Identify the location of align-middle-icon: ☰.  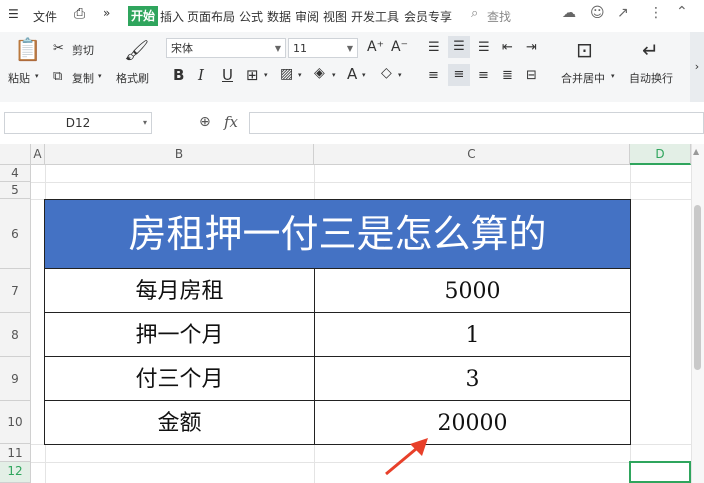
(459, 47).